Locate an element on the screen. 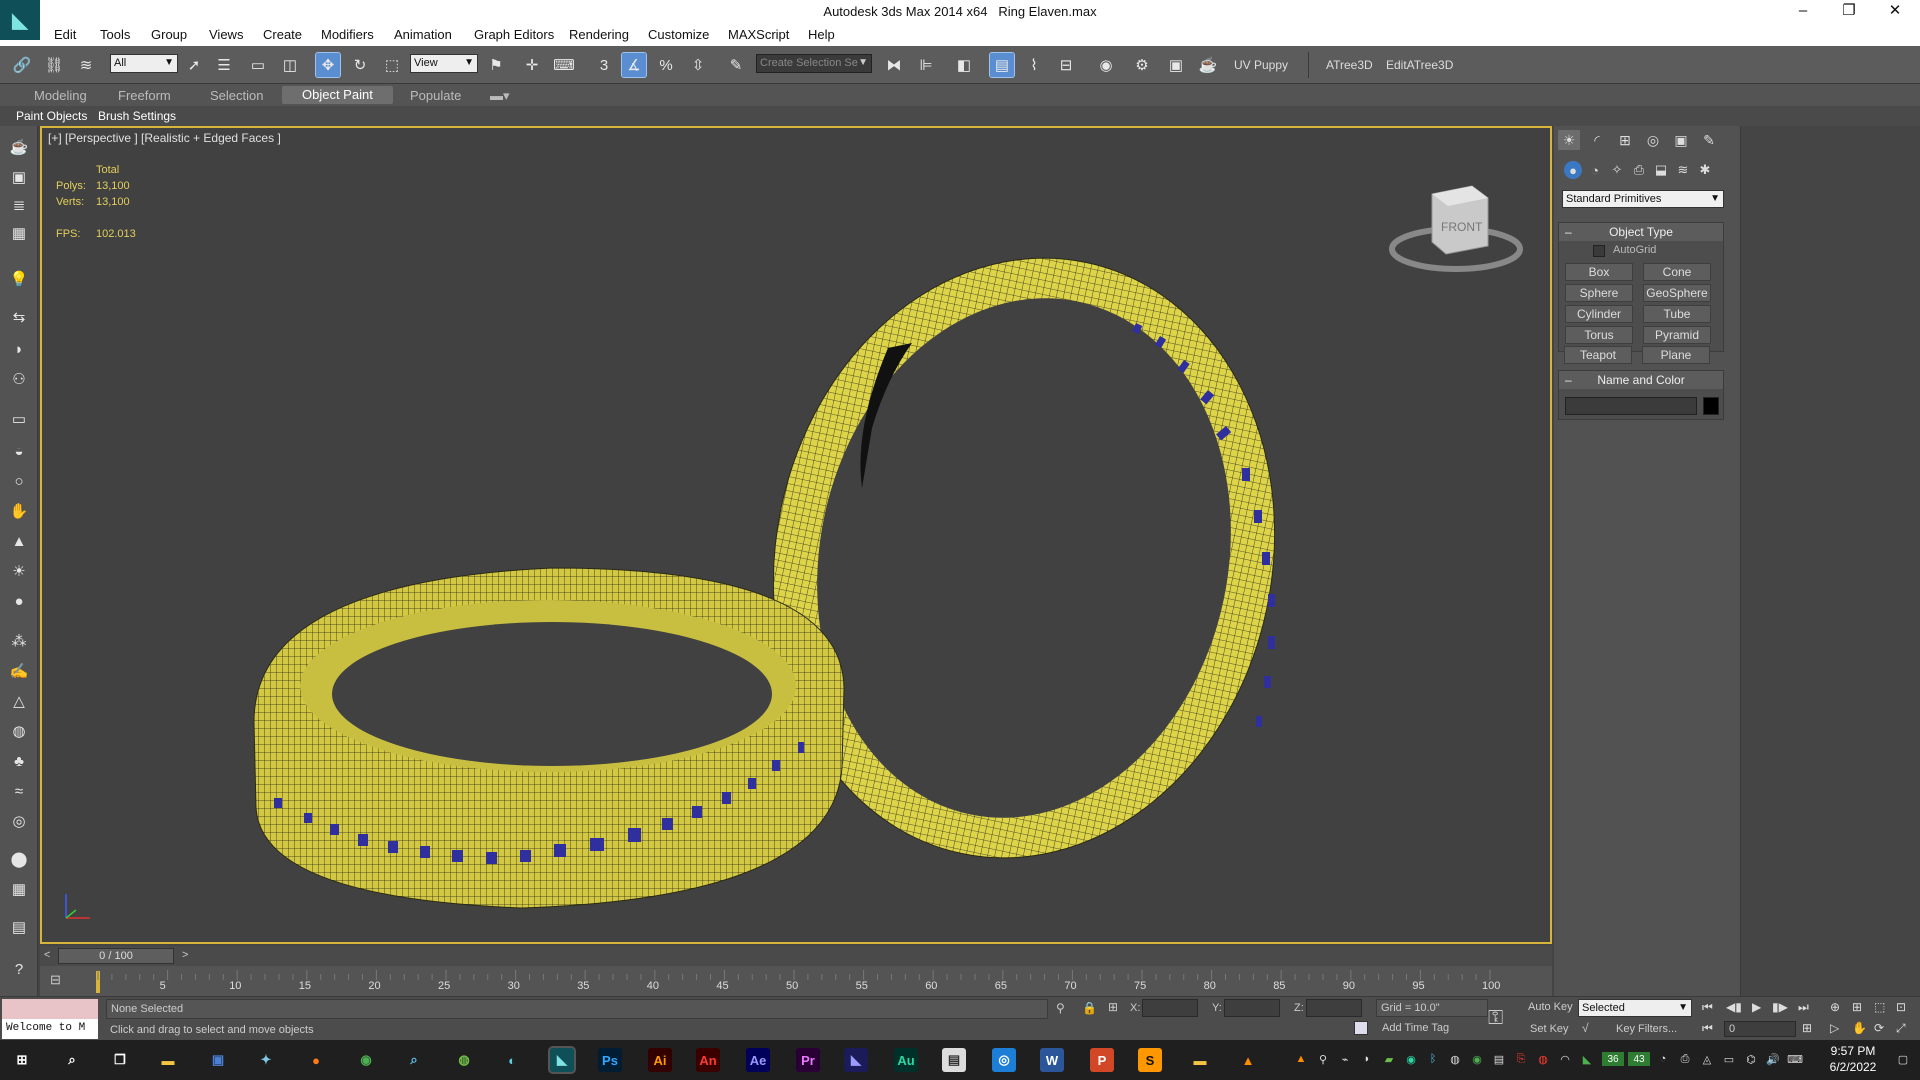  teapot-icon: ☕ is located at coordinates (19, 147).